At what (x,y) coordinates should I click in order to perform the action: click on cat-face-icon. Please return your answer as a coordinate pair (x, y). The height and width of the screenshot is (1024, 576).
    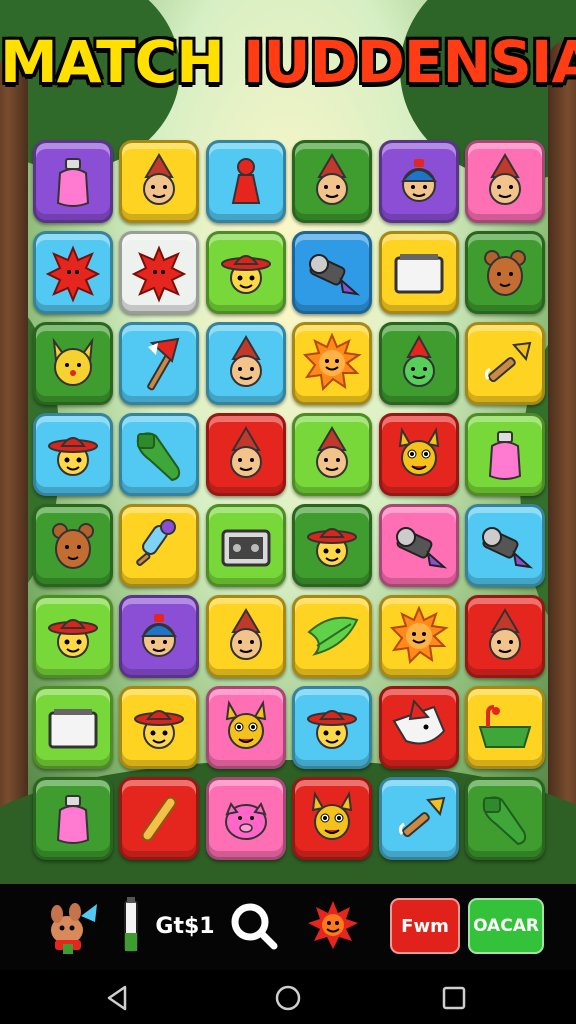
    Looking at the image, I should click on (73, 361).